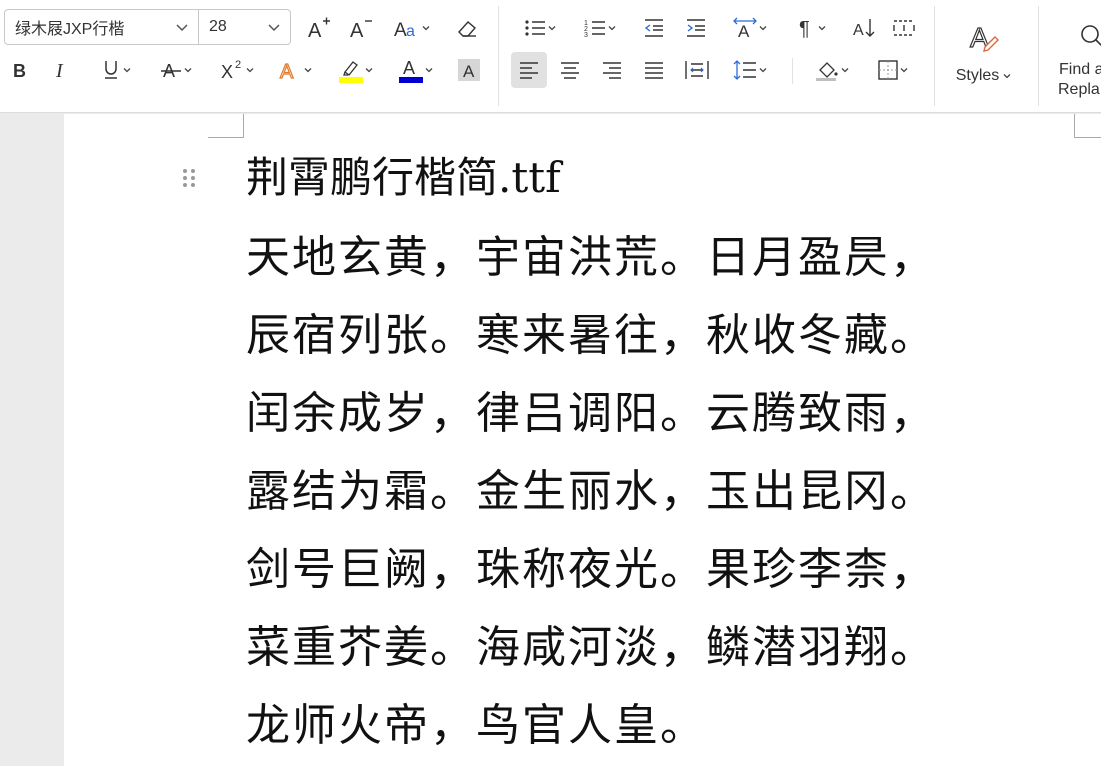 The height and width of the screenshot is (766, 1101). Describe the element at coordinates (591, 648) in the screenshot. I see `document-text-line: 菜重芥姜。海咸河淡，鳞潜羽翔。` at that location.